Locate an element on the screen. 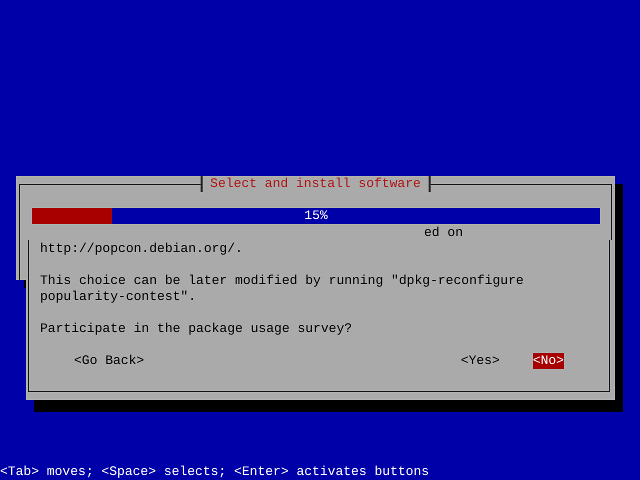 This screenshot has width=640, height=480. message-text: http://popcon.debian.org/. is located at coordinates (142, 249).